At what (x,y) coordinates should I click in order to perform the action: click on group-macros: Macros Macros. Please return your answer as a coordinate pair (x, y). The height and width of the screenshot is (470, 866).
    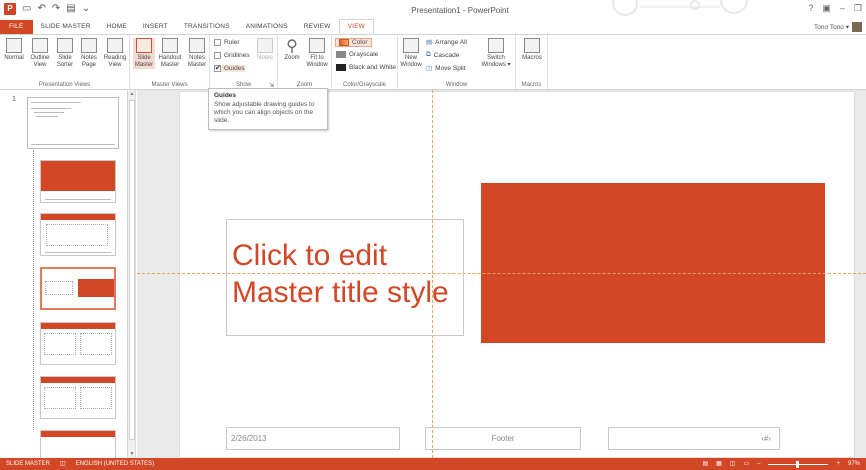
    Looking at the image, I should click on (532, 62).